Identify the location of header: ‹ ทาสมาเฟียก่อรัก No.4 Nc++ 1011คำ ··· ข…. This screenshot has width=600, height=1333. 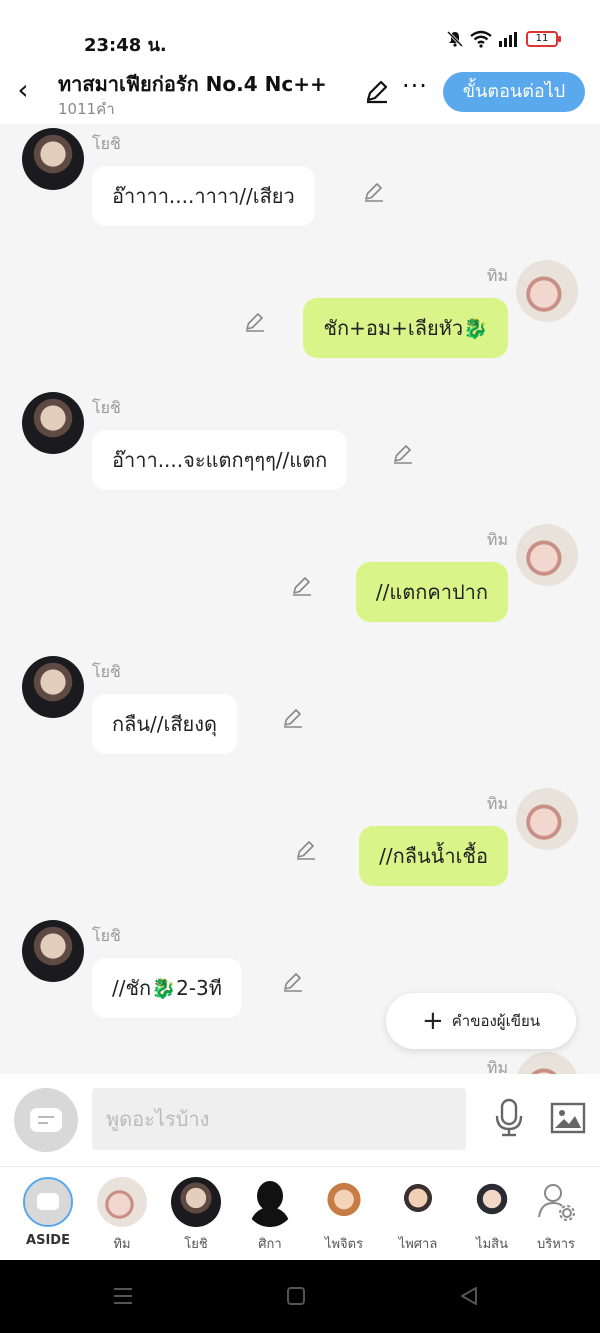
(300, 94).